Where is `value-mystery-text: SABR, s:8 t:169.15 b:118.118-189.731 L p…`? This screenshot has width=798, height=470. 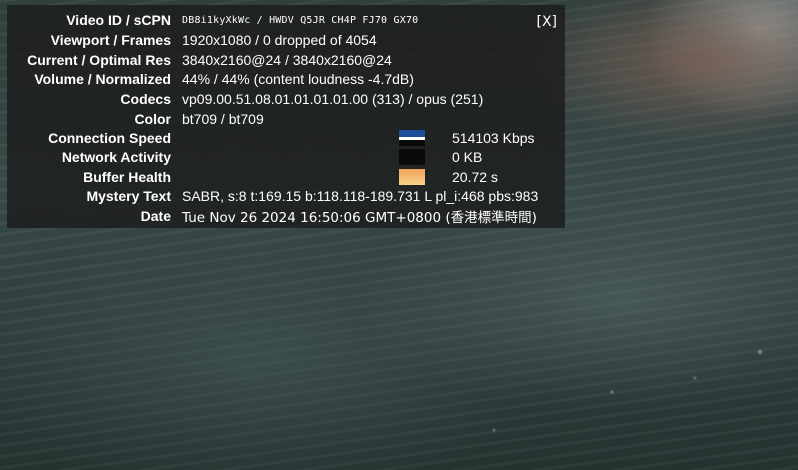
value-mystery-text: SABR, s:8 t:169.15 b:118.118-189.731 L p… is located at coordinates (360, 196).